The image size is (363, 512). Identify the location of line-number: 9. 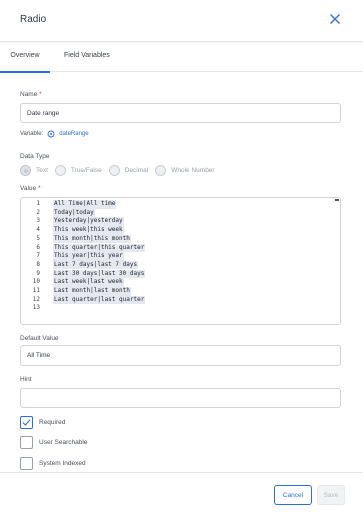
(38, 273).